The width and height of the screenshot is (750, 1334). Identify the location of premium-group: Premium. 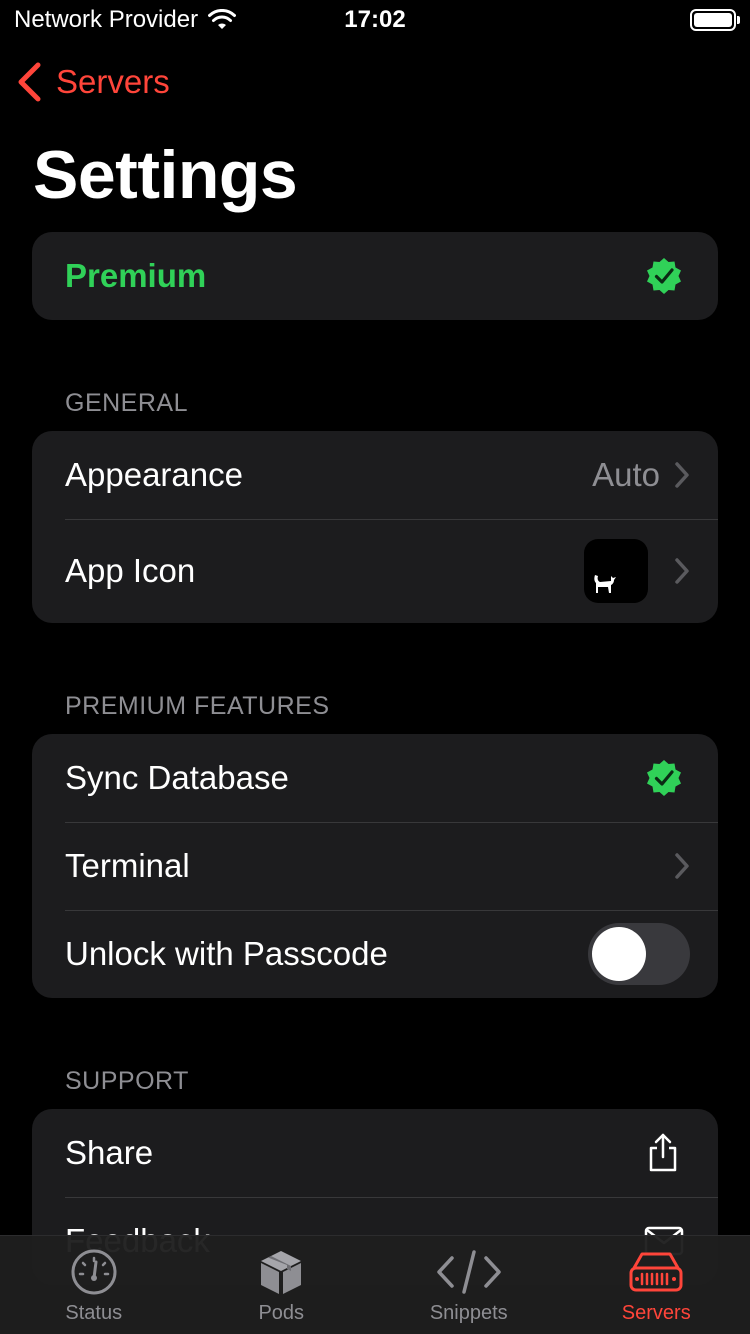
(375, 276).